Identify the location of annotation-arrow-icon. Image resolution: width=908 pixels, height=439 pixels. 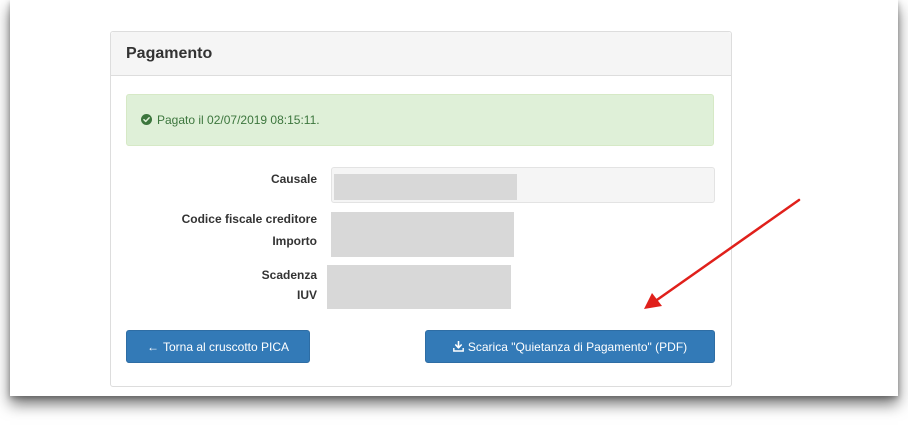
(722, 253).